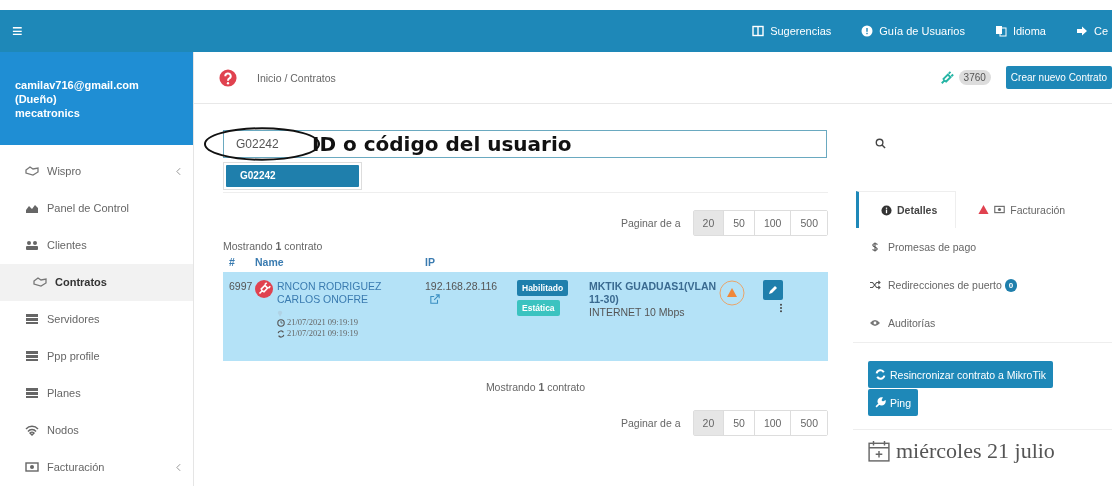  I want to click on nav-link: Guía de Usuarios, so click(913, 31).